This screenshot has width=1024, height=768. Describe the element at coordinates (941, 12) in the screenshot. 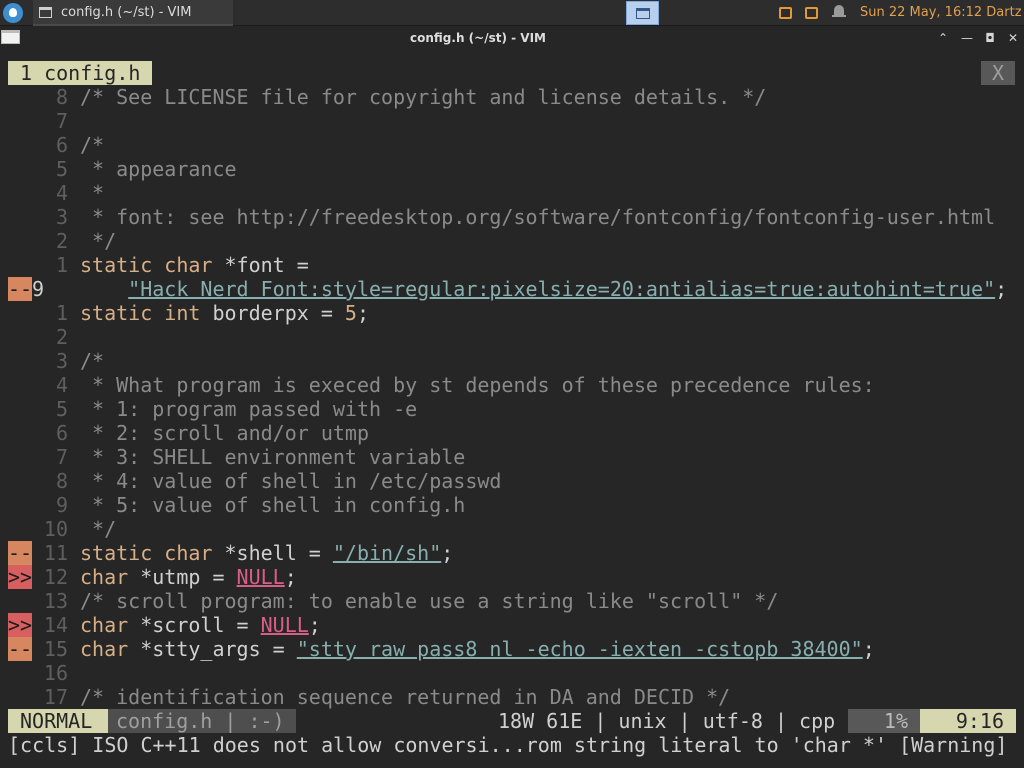

I see `clock: Sun 22 May, 16:12 Dartz` at that location.